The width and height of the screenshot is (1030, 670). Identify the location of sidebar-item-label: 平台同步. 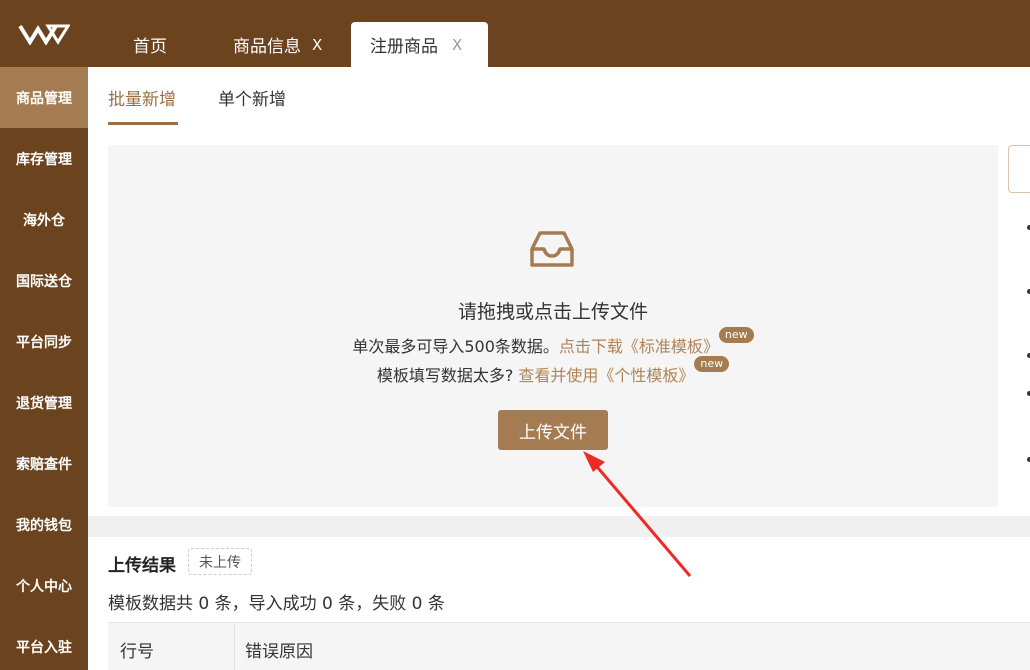
(44, 342).